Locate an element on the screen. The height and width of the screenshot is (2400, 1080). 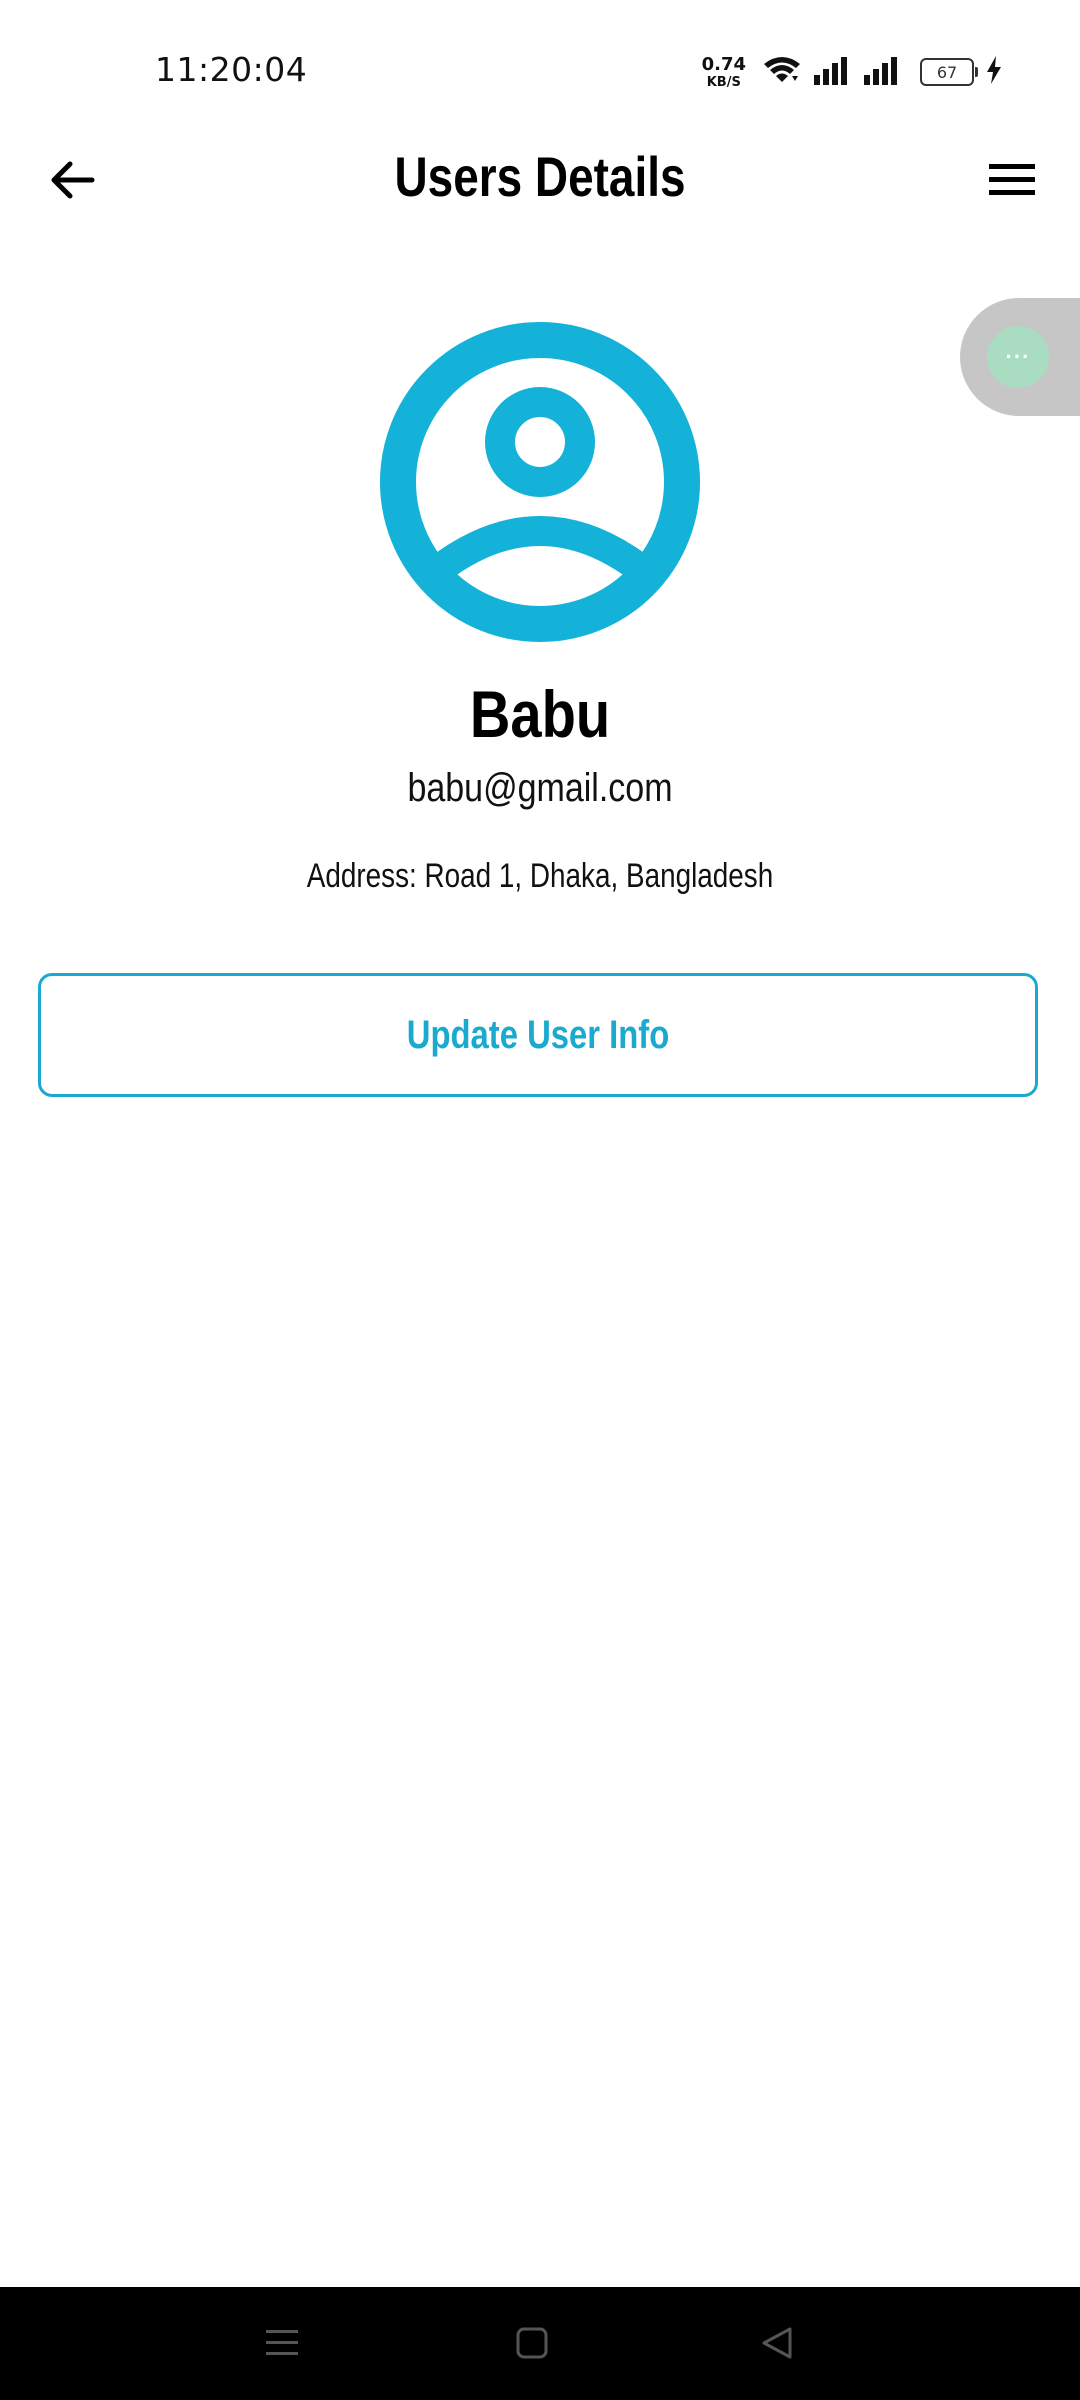
user-avatar is located at coordinates (540, 482).